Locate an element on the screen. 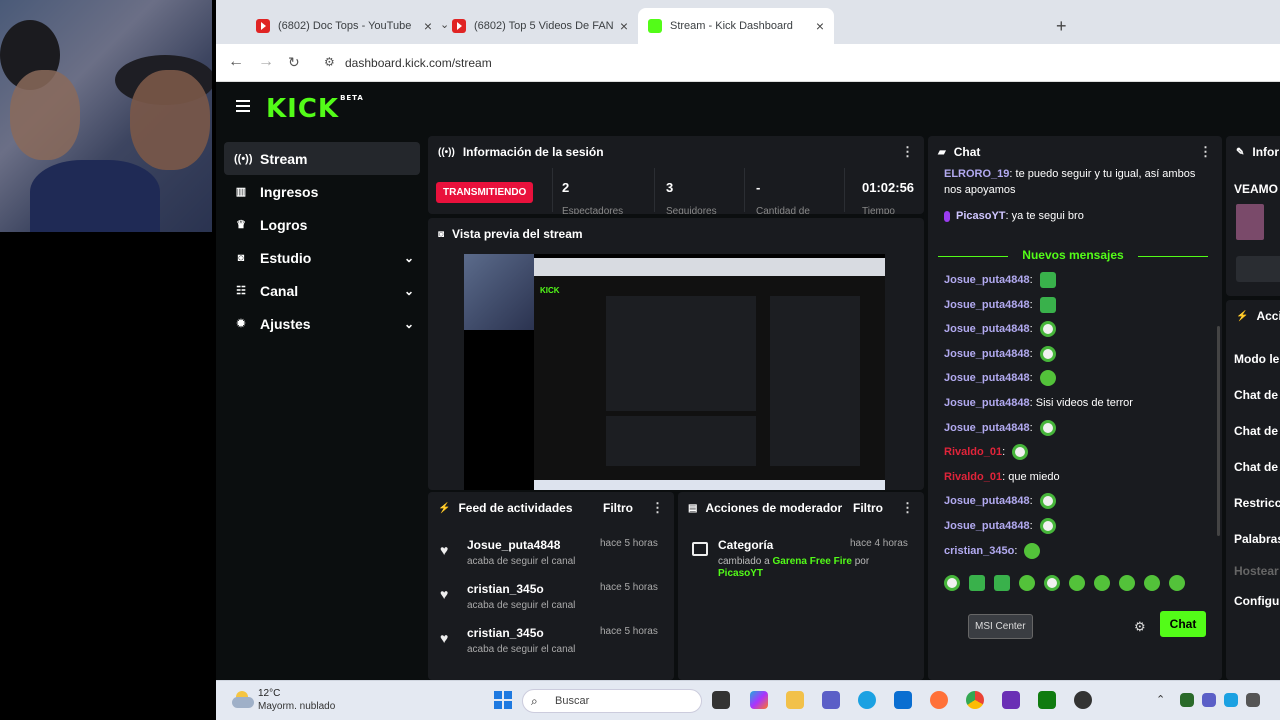 This screenshot has height=720, width=1280. tab-youtube-1: (6802) Doc Tops - YouTube × is located at coordinates (344, 26).